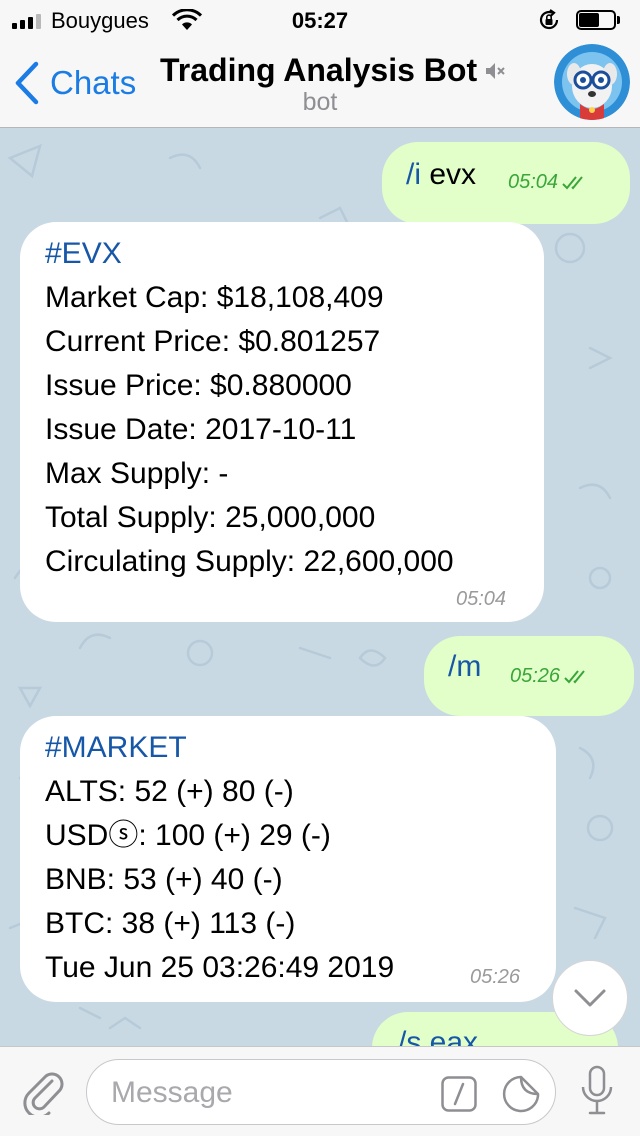 The image size is (640, 1136). What do you see at coordinates (318, 70) in the screenshot?
I see `chat-title: Trading Analysis Bot` at bounding box center [318, 70].